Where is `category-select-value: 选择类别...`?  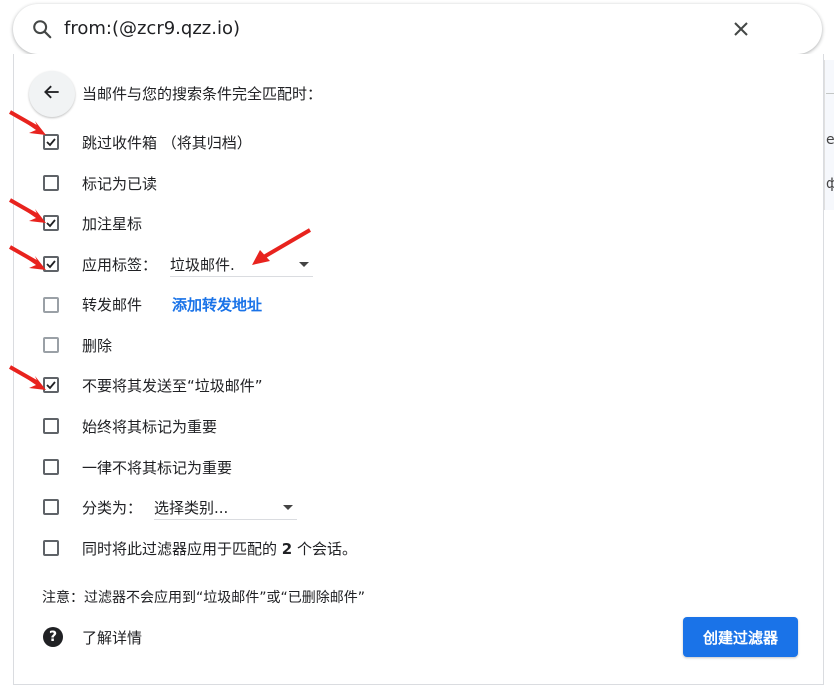 category-select-value: 选择类别... is located at coordinates (191, 508).